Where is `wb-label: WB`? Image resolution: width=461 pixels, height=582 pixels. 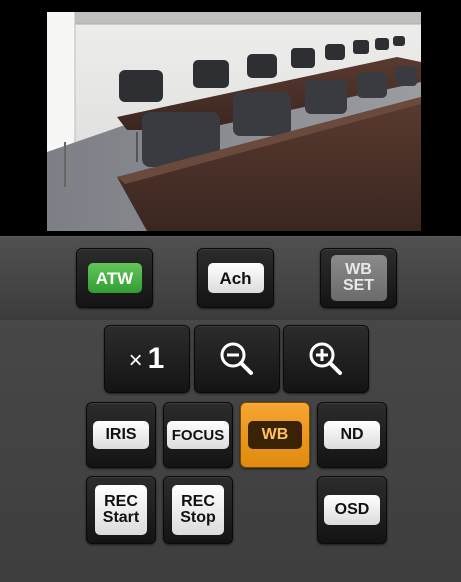 wb-label: WB is located at coordinates (275, 435).